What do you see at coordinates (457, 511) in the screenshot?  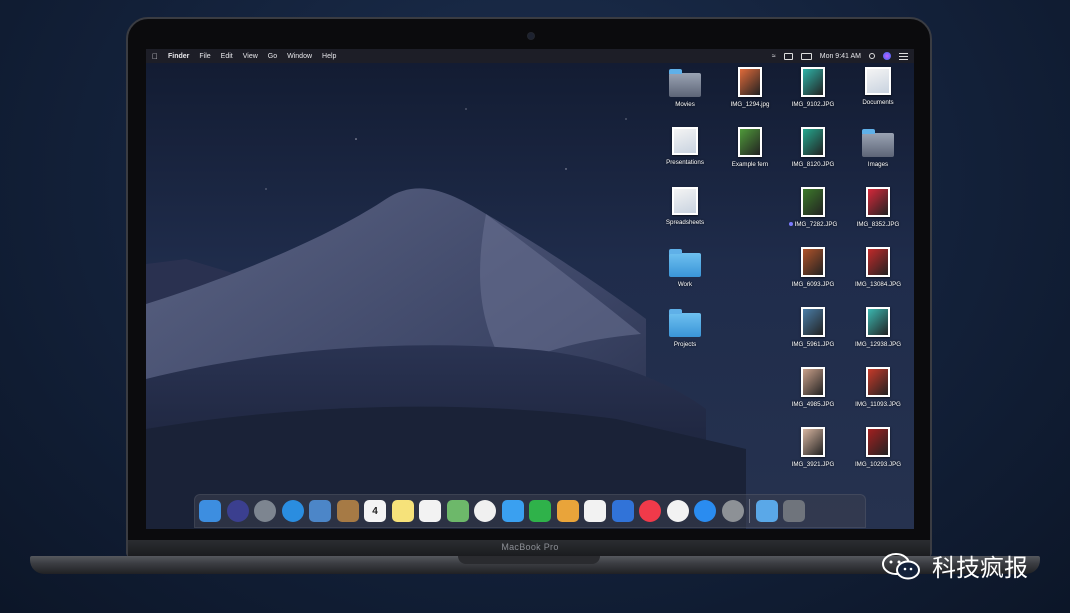 I see `maps-icon` at bounding box center [457, 511].